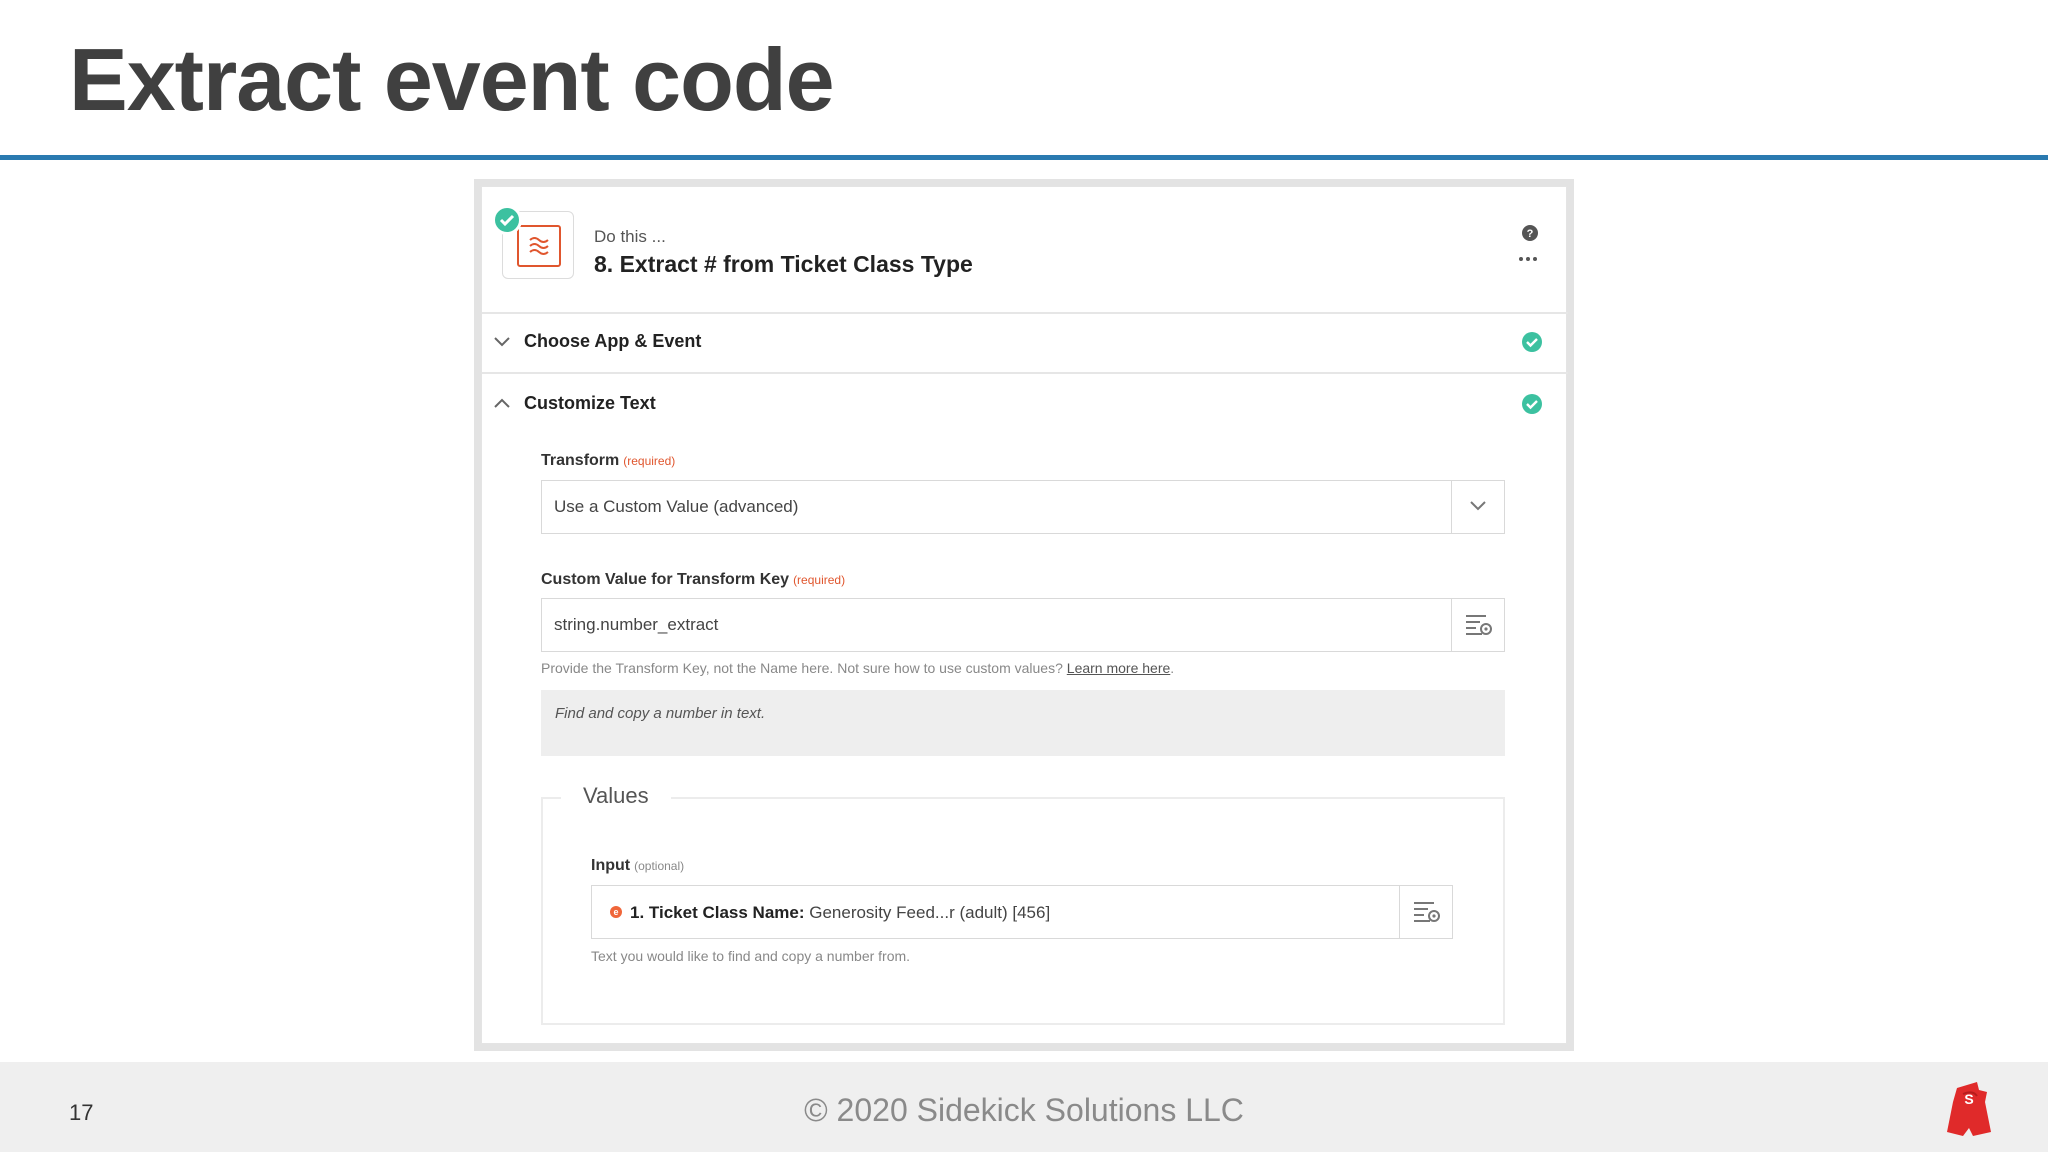 Image resolution: width=2048 pixels, height=1152 pixels. I want to click on copyright: © 2020 Sidekick Solutions LLC, so click(1024, 1110).